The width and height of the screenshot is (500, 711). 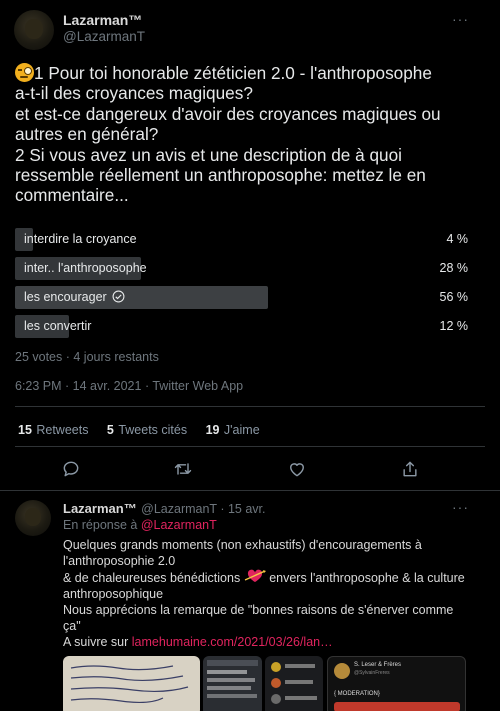 I want to click on poll-option-label: les convertir, so click(x=58, y=326).